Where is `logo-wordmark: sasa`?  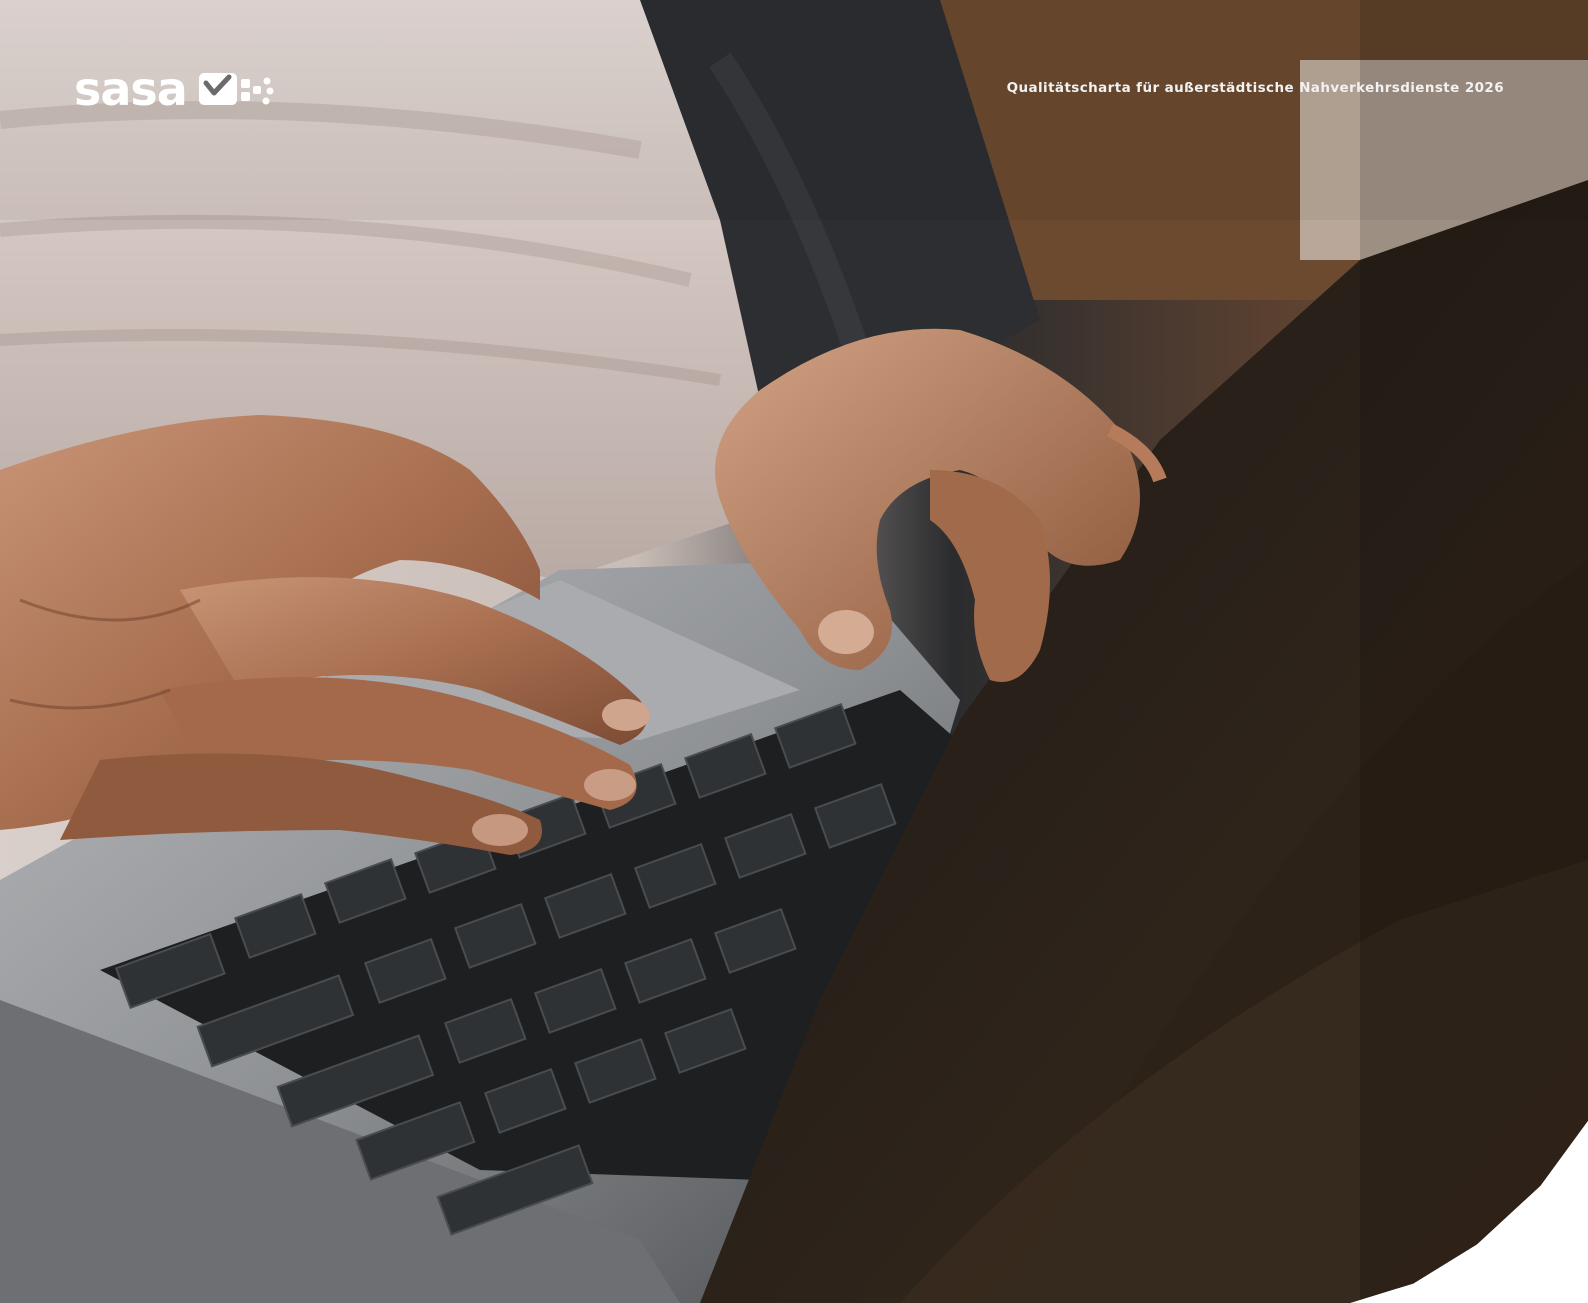
logo-wordmark: sasa is located at coordinates (131, 89).